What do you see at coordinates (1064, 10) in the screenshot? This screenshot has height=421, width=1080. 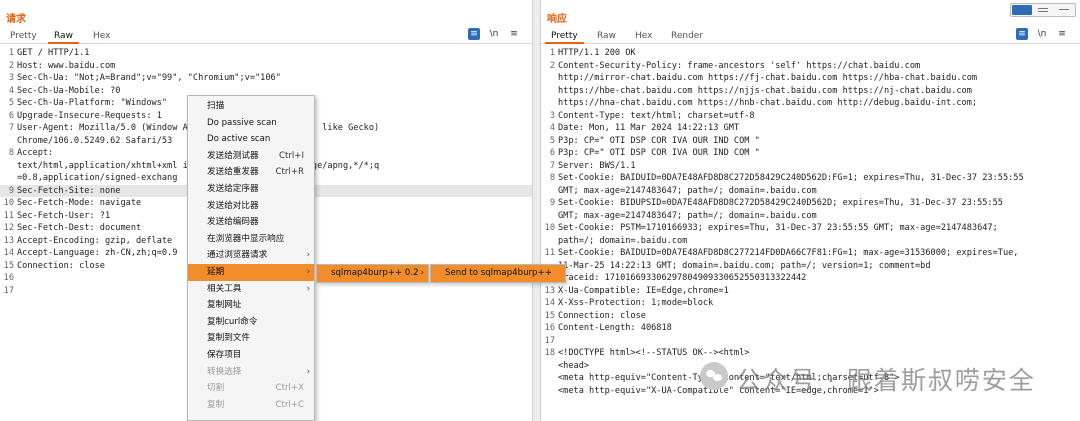 I see `layout-single-icon` at bounding box center [1064, 10].